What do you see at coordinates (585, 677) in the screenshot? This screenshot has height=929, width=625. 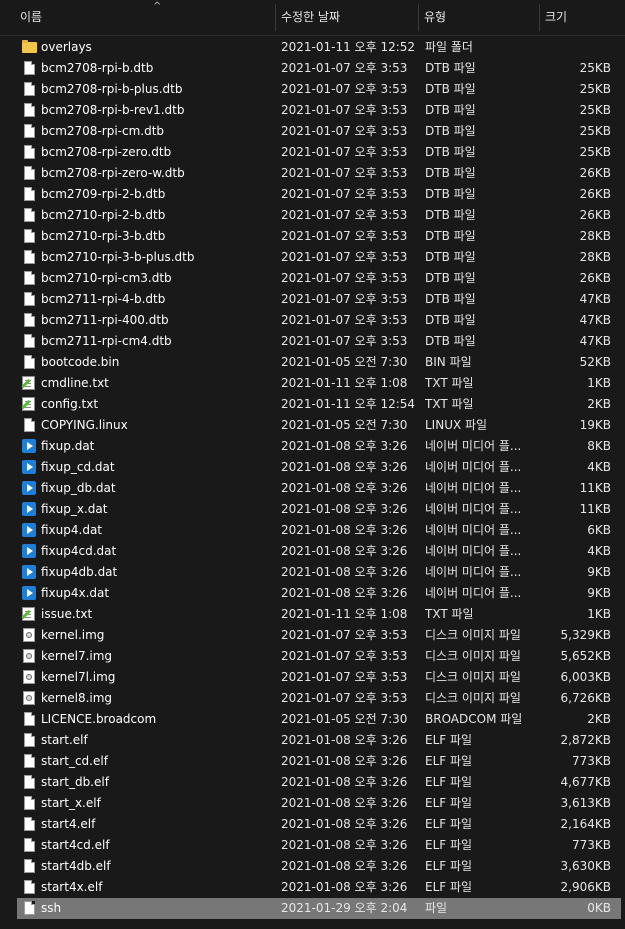 I see `file-size: 6,003KB` at bounding box center [585, 677].